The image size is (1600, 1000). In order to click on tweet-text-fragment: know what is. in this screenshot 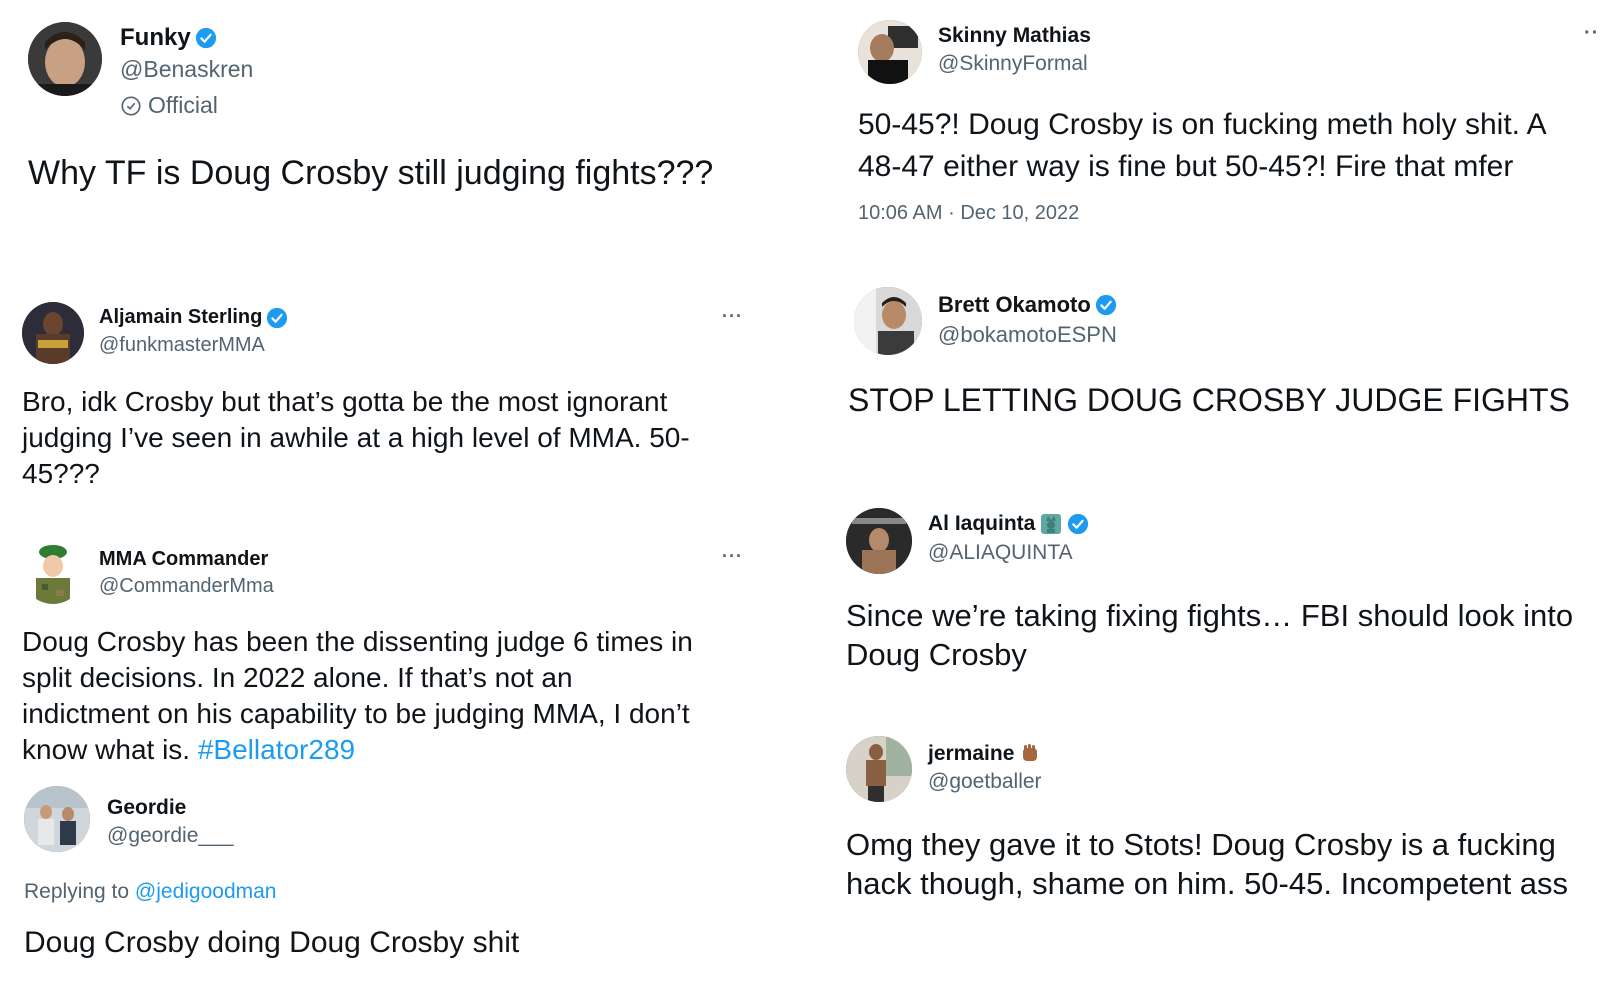, I will do `click(106, 749)`.